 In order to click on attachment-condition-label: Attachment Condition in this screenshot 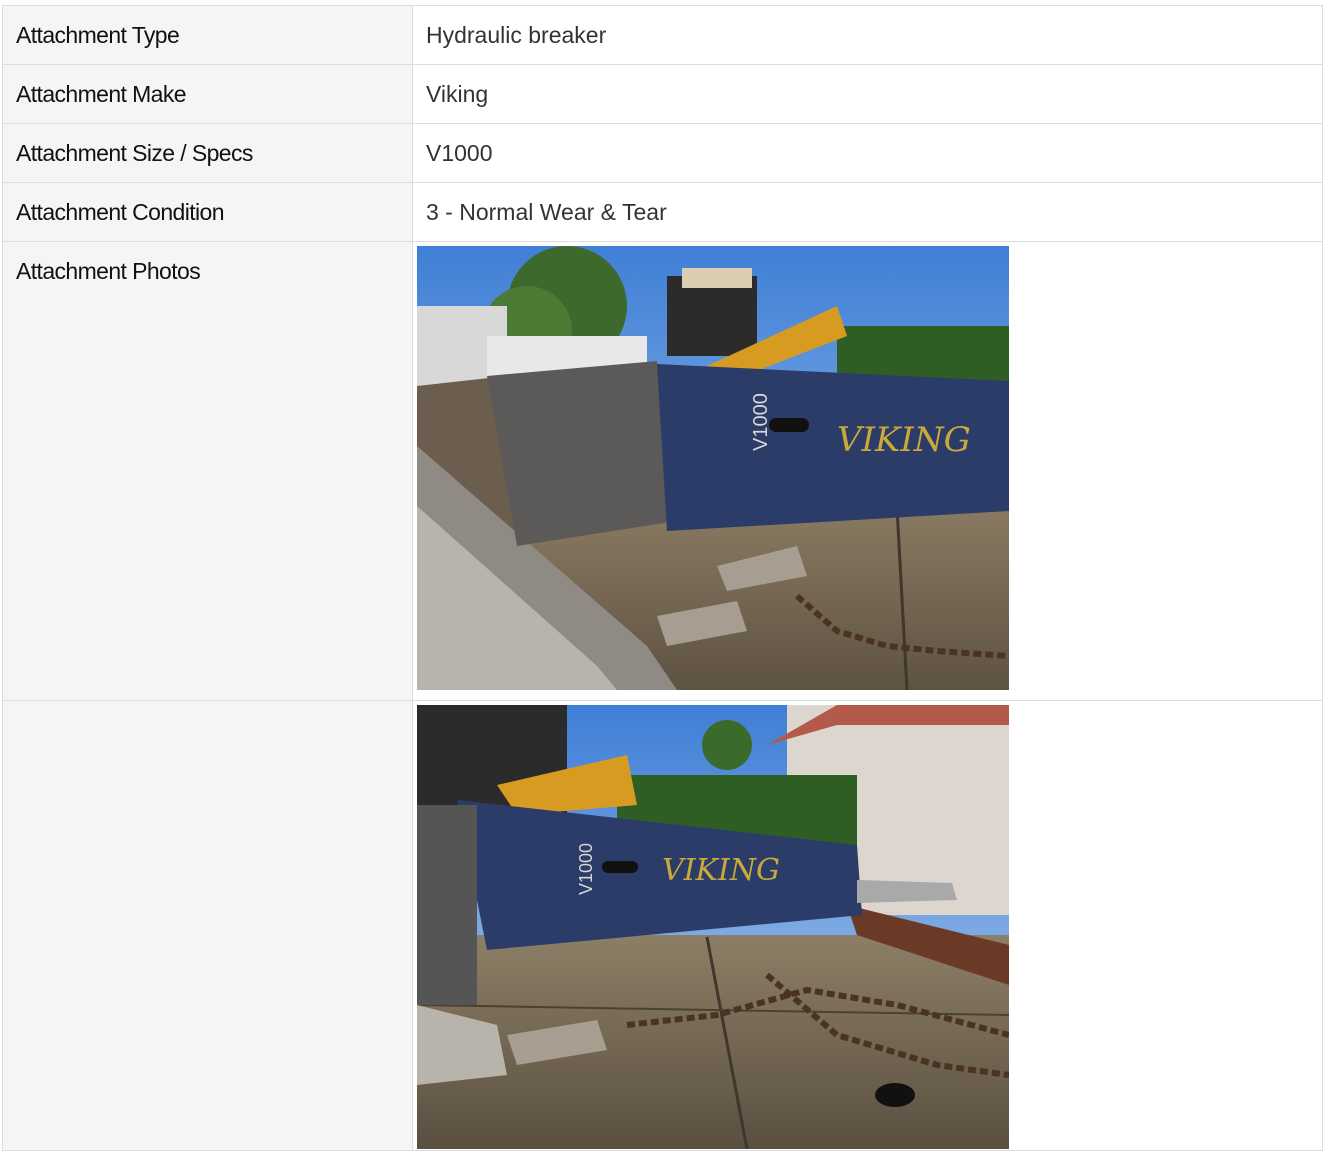, I will do `click(207, 212)`.